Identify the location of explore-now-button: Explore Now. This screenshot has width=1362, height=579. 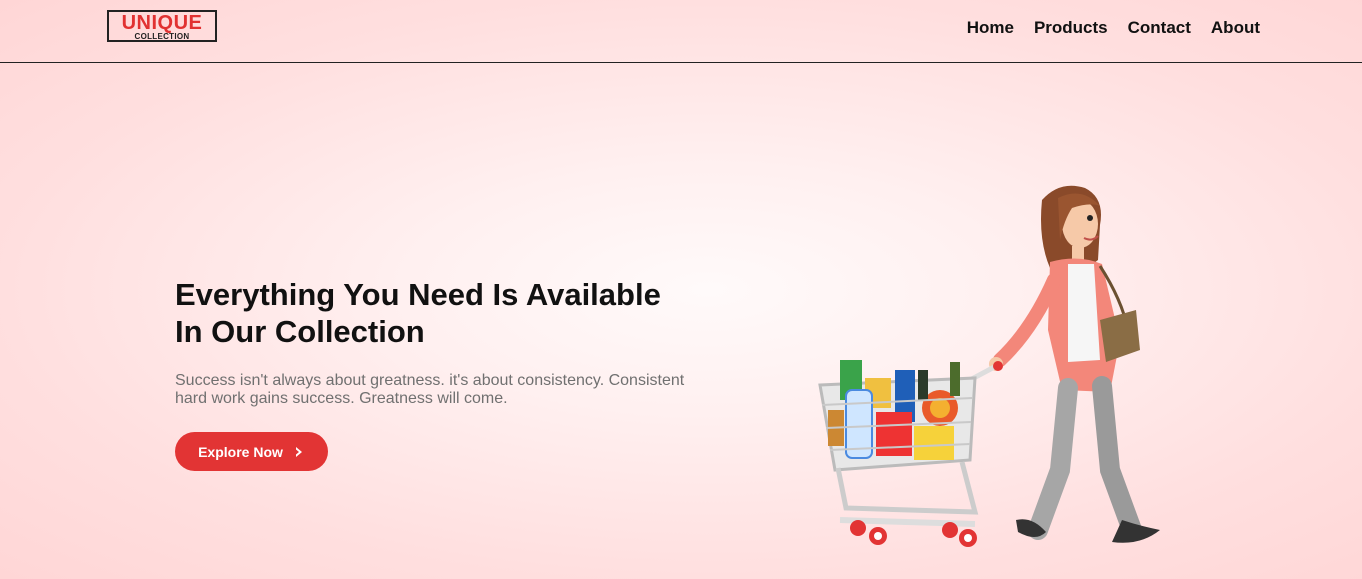
(251, 451).